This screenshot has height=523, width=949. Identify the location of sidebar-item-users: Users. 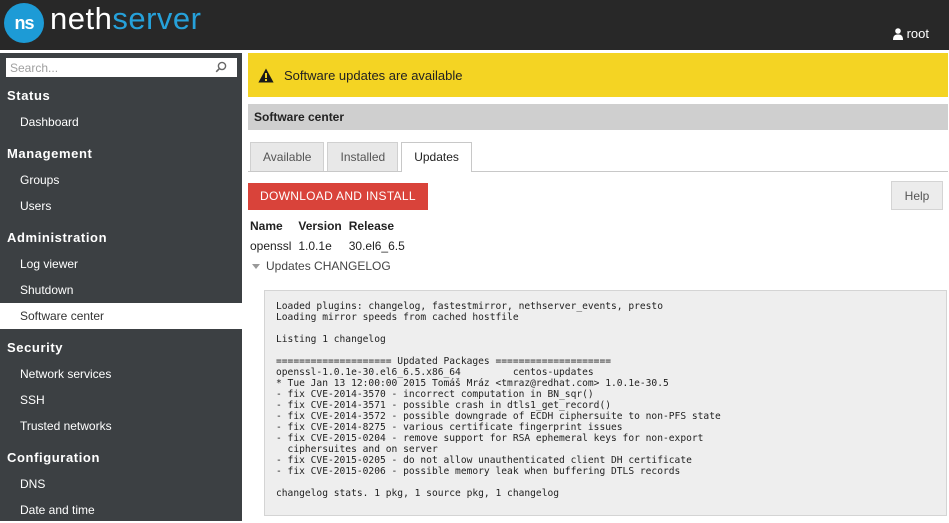
(121, 206).